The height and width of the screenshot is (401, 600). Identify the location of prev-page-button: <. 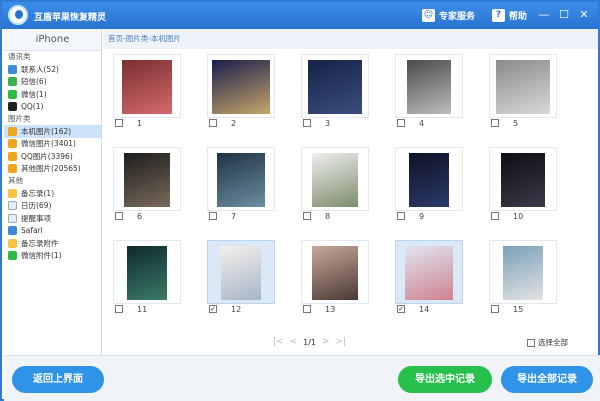
(294, 342).